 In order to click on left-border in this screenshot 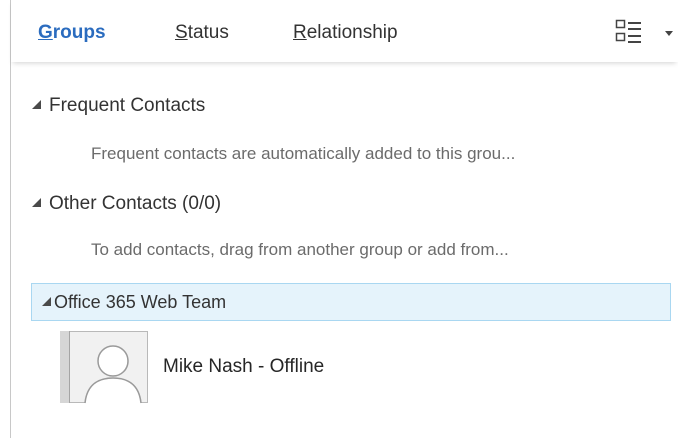, I will do `click(5, 219)`.